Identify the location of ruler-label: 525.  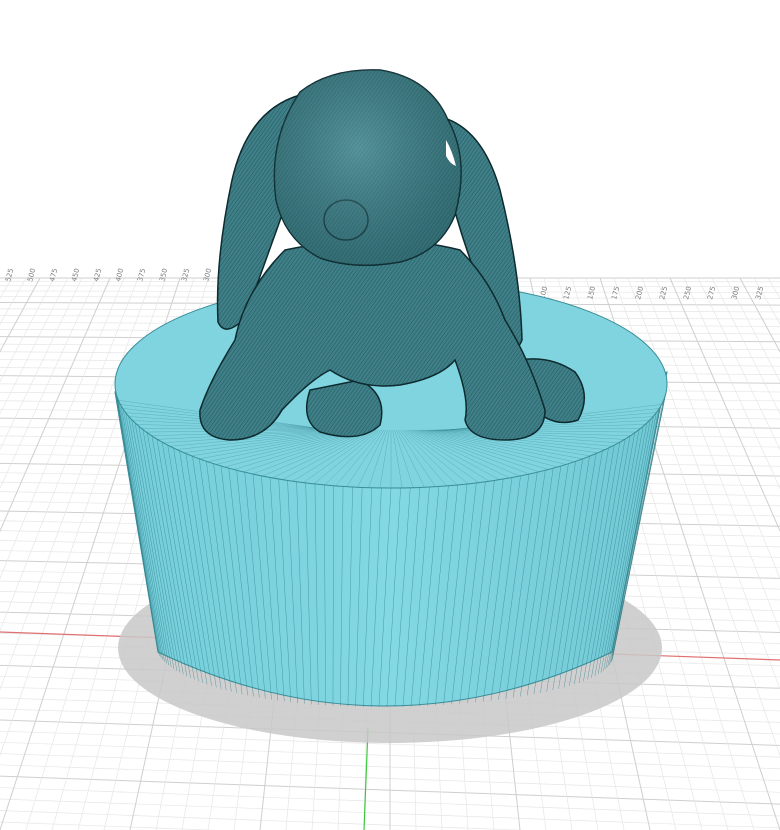
(9, 275).